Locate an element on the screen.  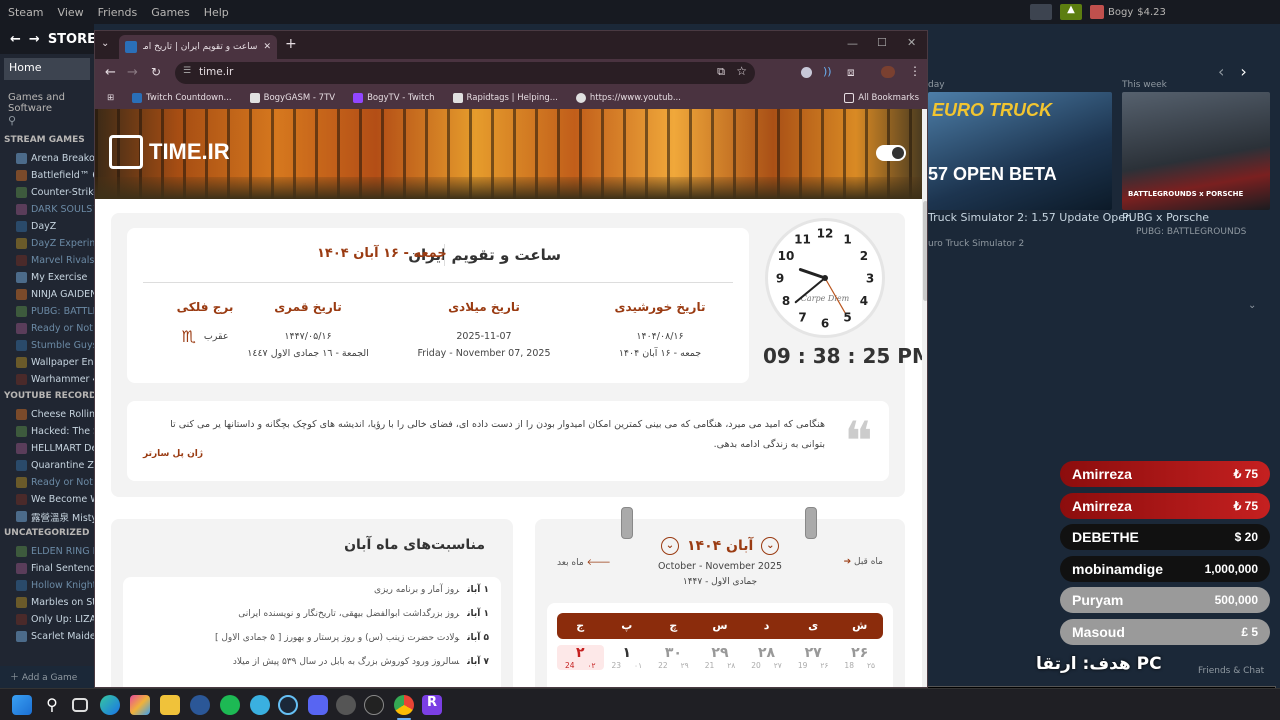
sidebar-game-item: Warhammer 40 is located at coordinates (47, 379).